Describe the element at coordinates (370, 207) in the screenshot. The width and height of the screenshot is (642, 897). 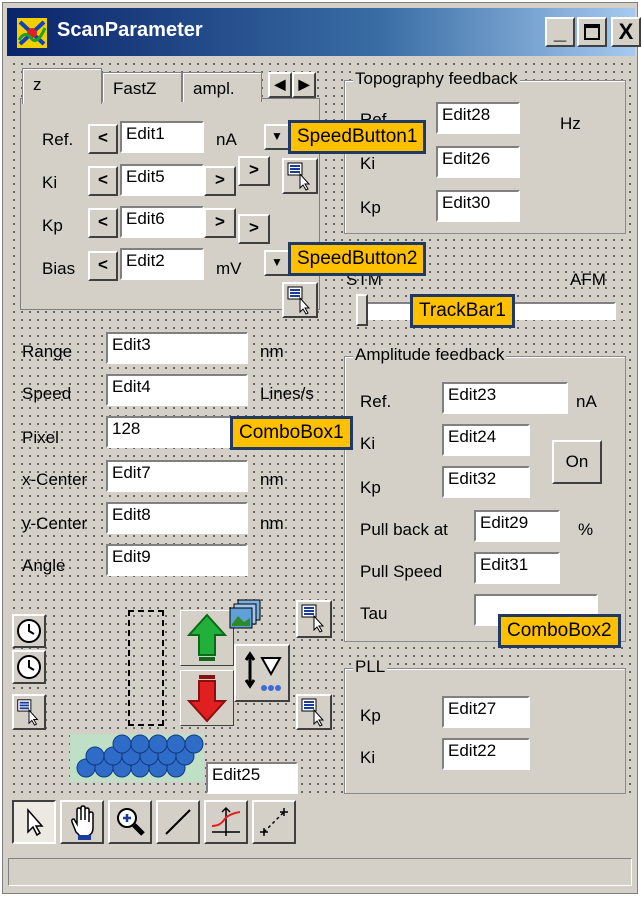
I see `topo-kp-label: Kp` at that location.